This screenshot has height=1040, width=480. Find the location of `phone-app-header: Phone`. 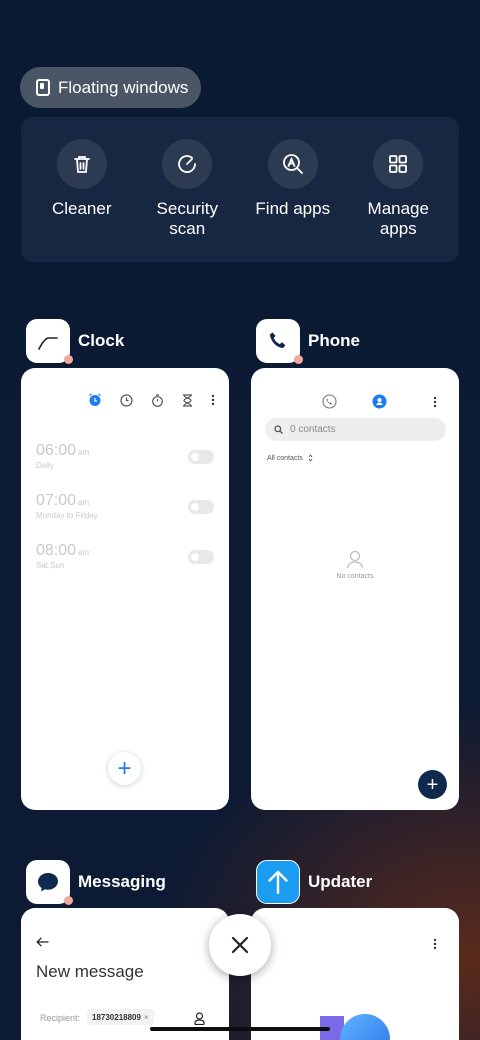

phone-app-header: Phone is located at coordinates (308, 341).